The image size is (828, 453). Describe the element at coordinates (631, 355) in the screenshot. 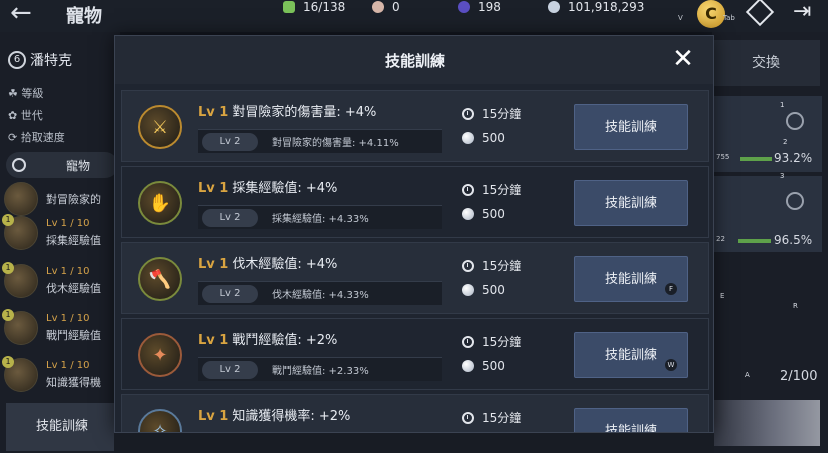

I see `skill-train-button: 技能訓練 W` at that location.